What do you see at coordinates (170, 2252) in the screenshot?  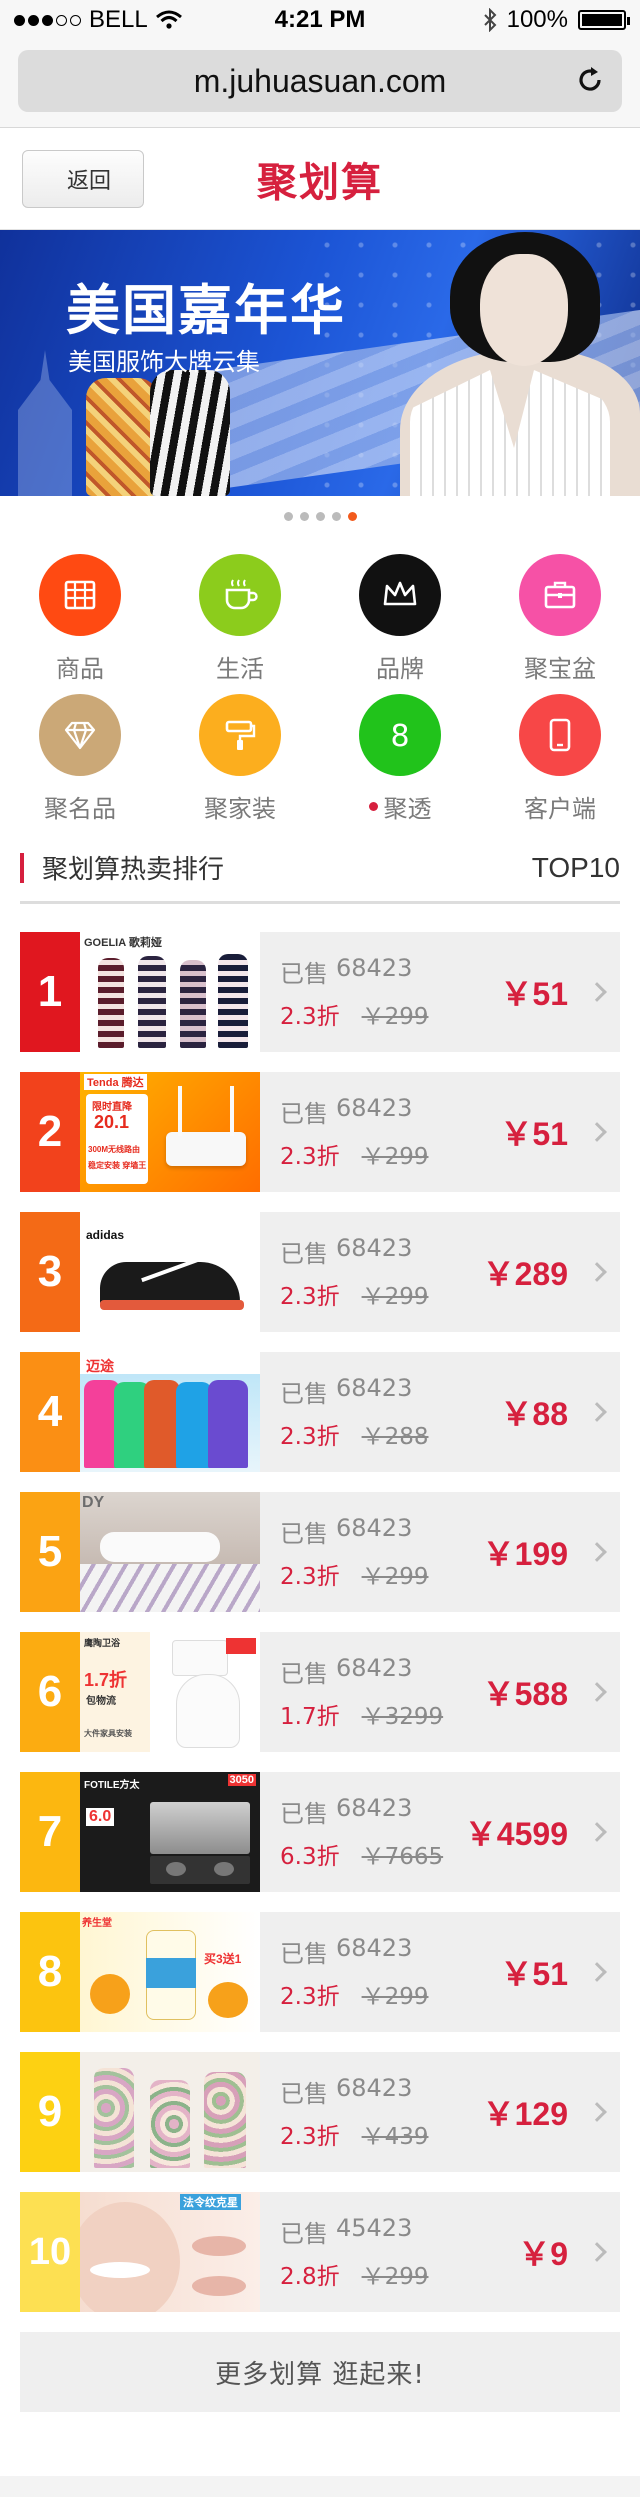 I see `product-image: 法令纹克星` at bounding box center [170, 2252].